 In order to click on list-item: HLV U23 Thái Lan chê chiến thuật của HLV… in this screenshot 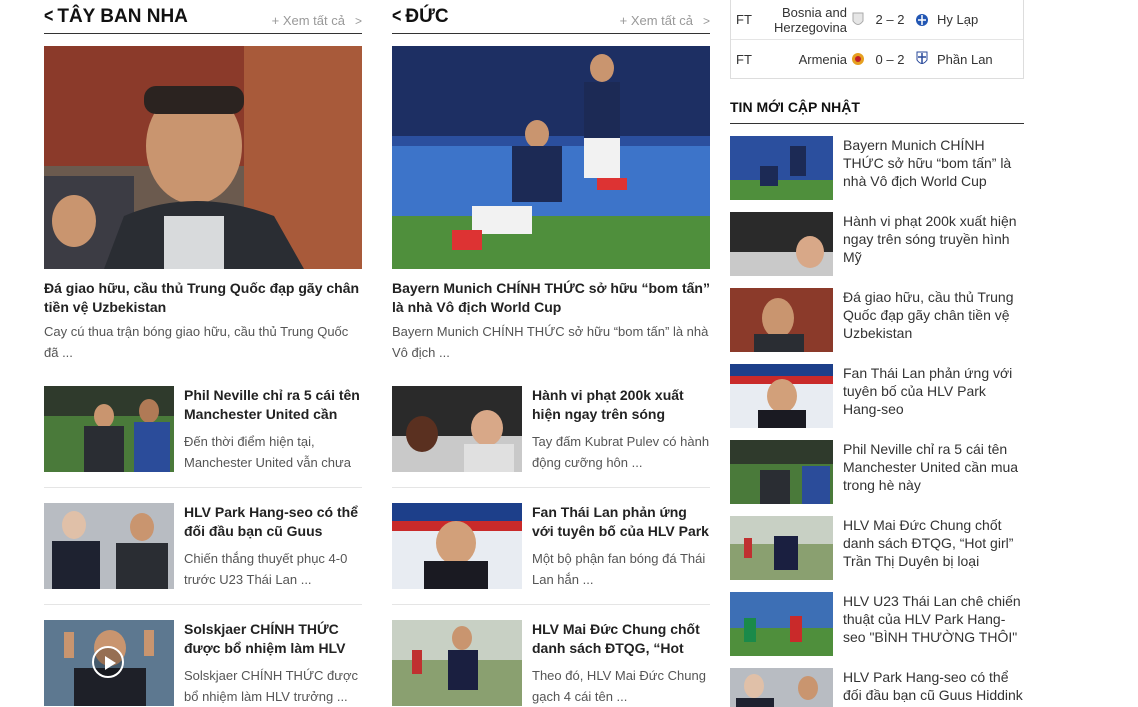, I will do `click(877, 624)`.